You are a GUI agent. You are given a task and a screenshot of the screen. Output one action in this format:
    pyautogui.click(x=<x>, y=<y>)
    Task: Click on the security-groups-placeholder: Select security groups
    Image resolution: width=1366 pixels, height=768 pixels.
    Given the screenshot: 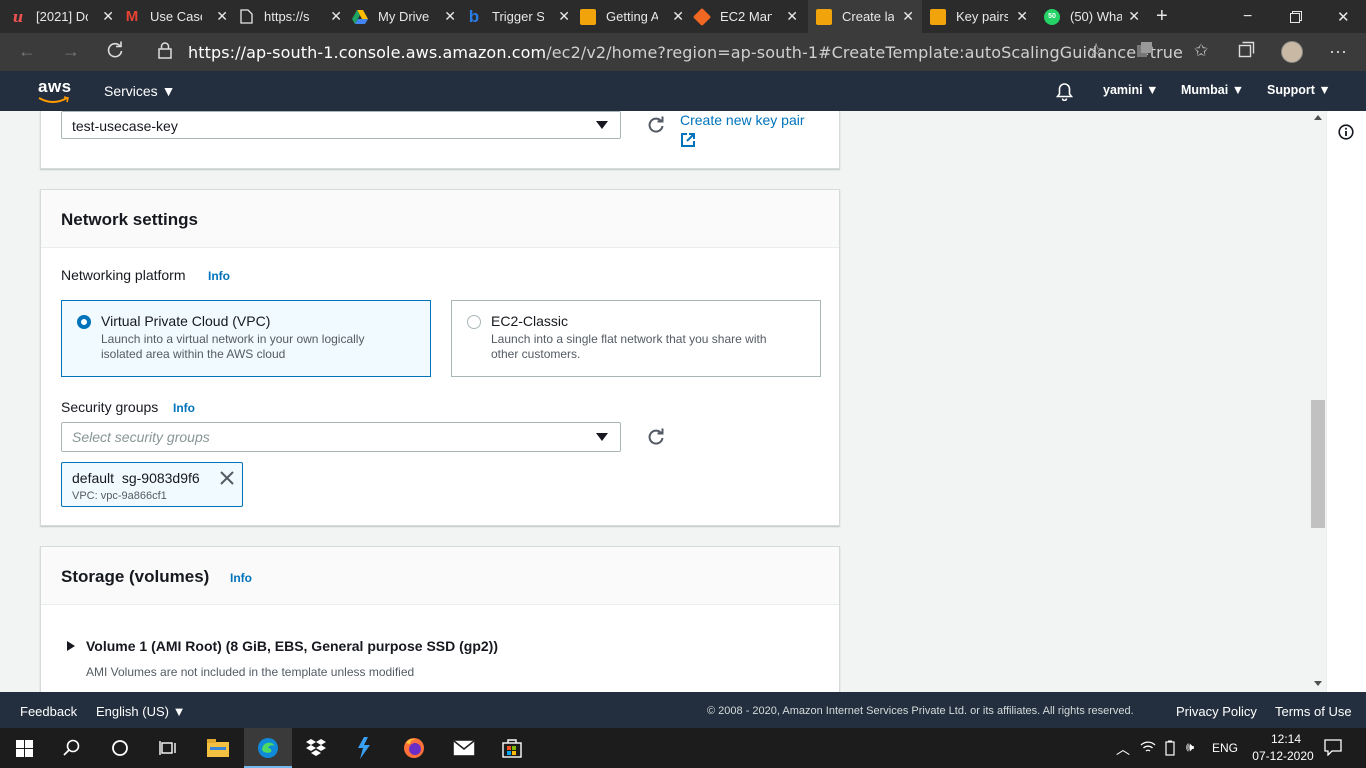 What is the action you would take?
    pyautogui.click(x=141, y=437)
    